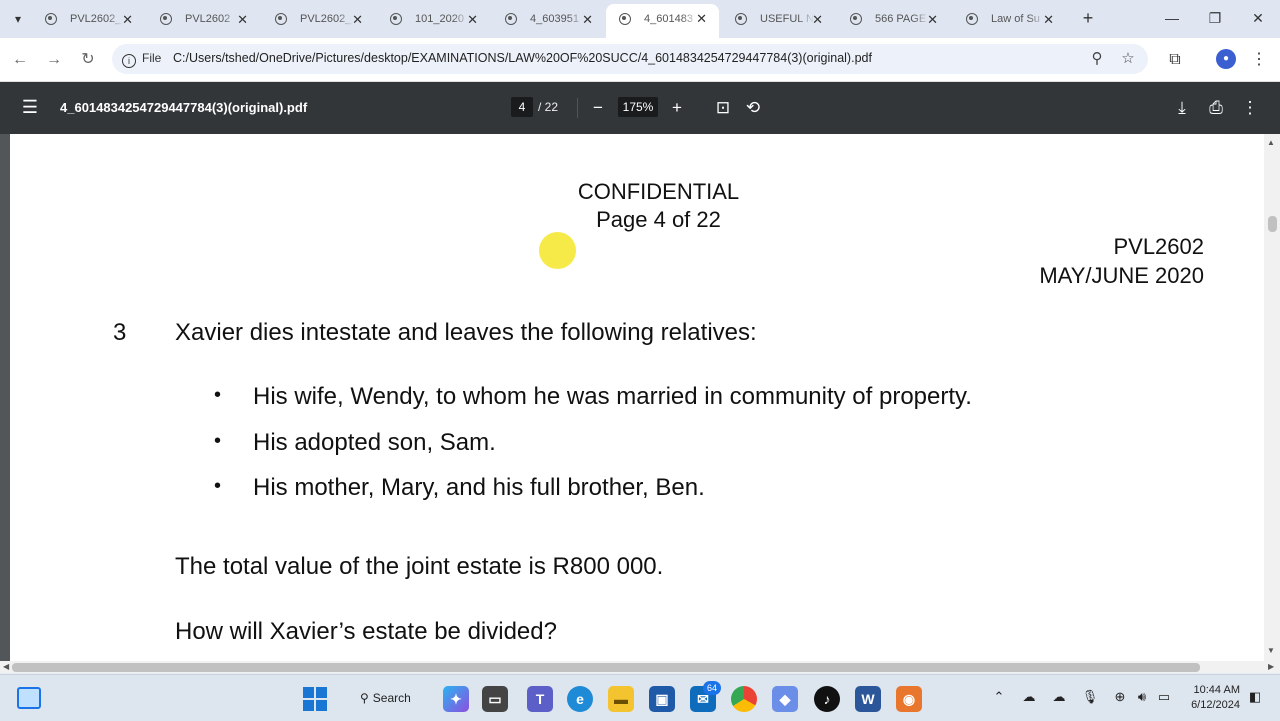  Describe the element at coordinates (1250, 108) in the screenshot. I see `more-options-icon: ⋮` at that location.